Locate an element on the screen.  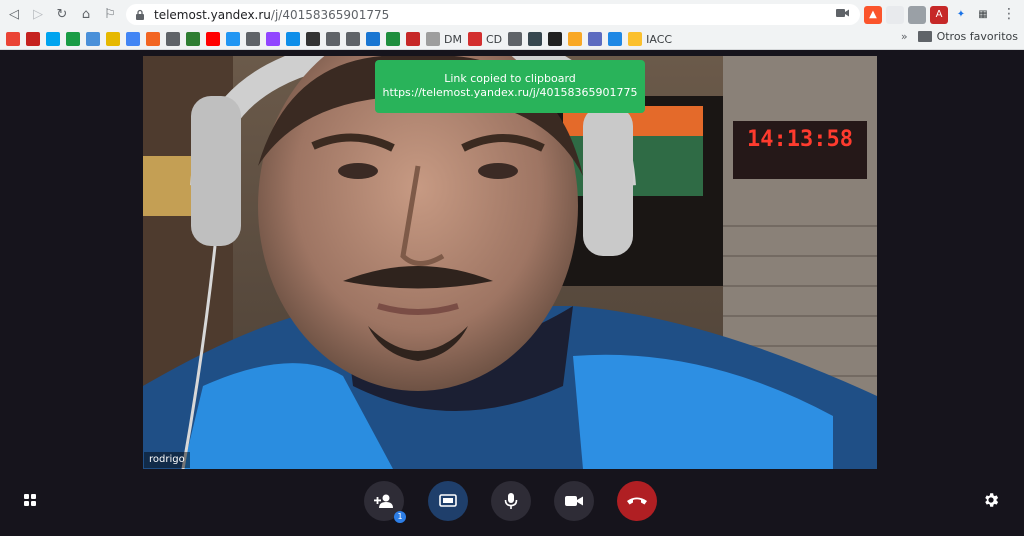
chile-flag-icon is located at coordinates (474, 39).